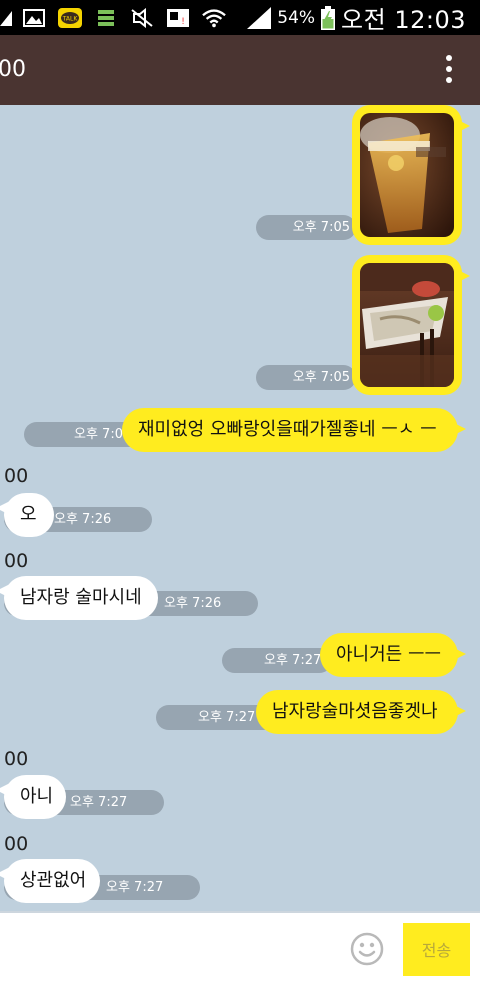 The image size is (480, 983). Describe the element at coordinates (296, 17) in the screenshot. I see `battery-percent: 54%` at that location.